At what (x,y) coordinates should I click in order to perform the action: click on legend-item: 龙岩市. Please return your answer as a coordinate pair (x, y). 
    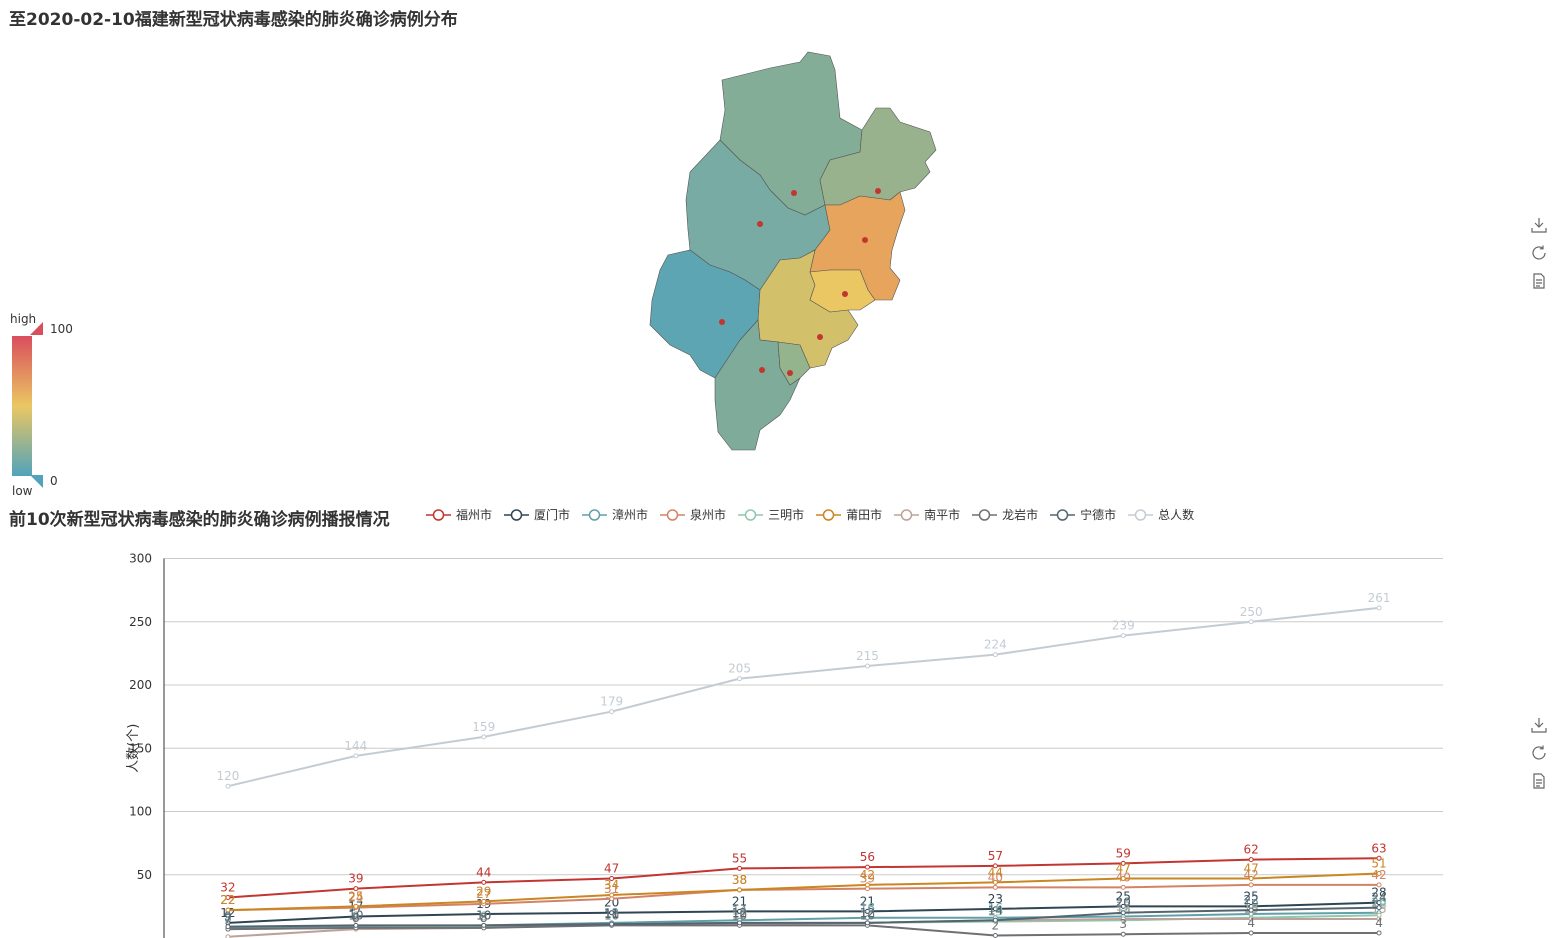
    Looking at the image, I should click on (1005, 514).